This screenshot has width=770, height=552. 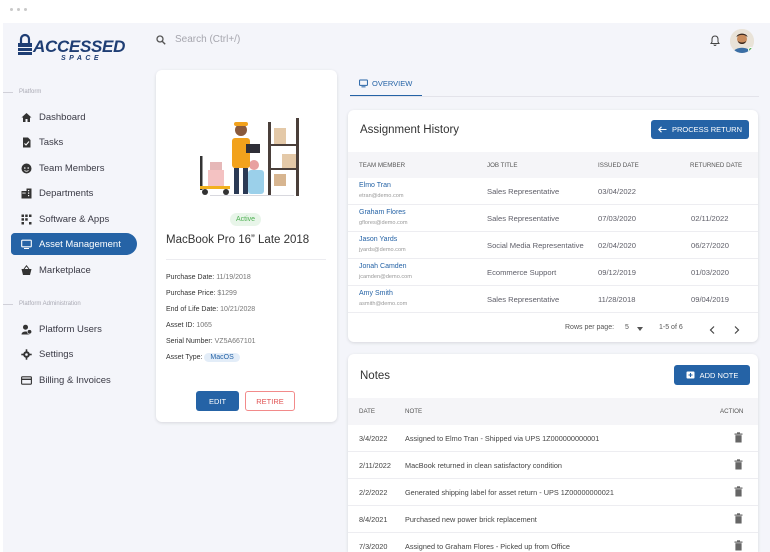 I want to click on sidebar-item-dashboard: Dashboard, so click(x=74, y=117).